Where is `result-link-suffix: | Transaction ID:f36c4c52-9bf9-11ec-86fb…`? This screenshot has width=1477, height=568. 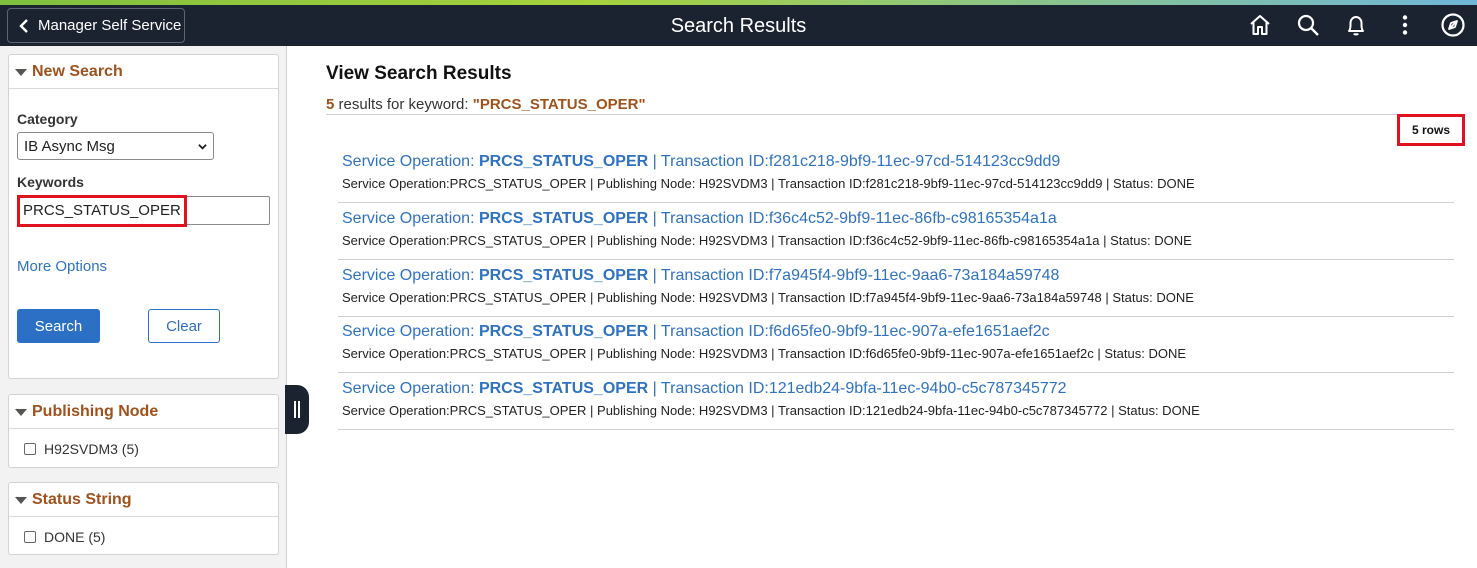
result-link-suffix: | Transaction ID:f36c4c52-9bf9-11ec-86fb… is located at coordinates (852, 218).